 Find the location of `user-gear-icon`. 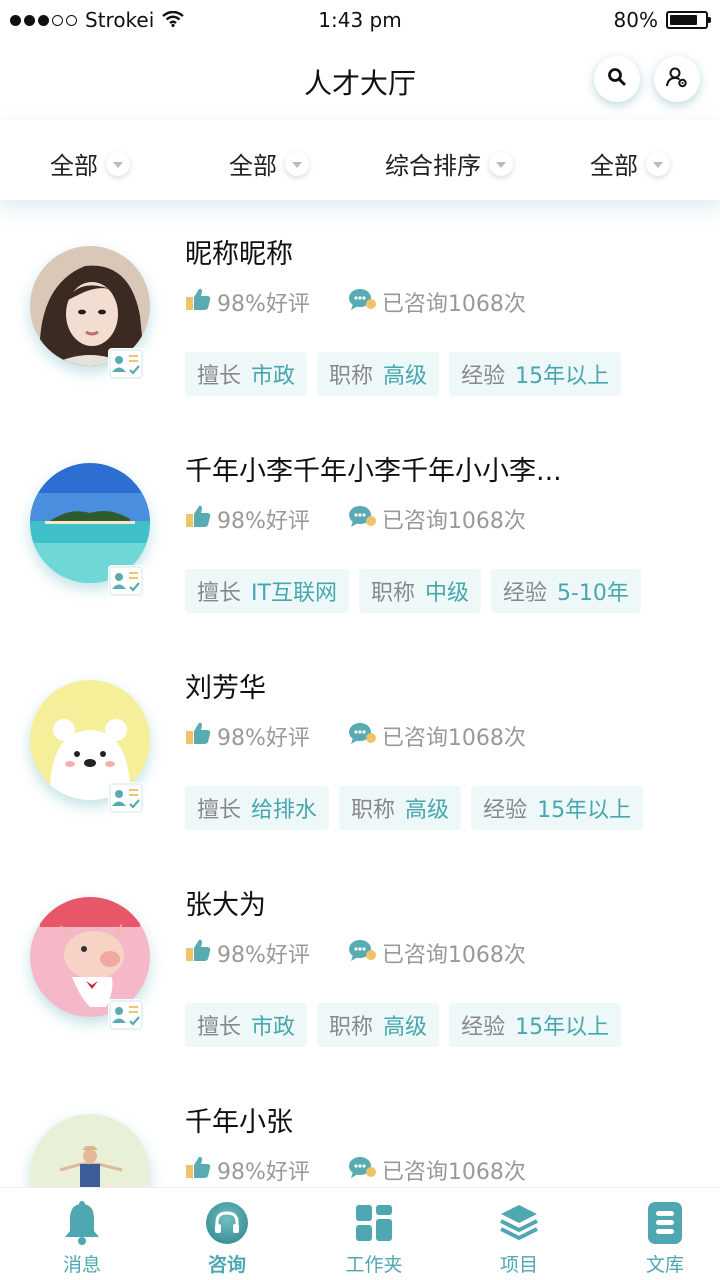

user-gear-icon is located at coordinates (677, 79).